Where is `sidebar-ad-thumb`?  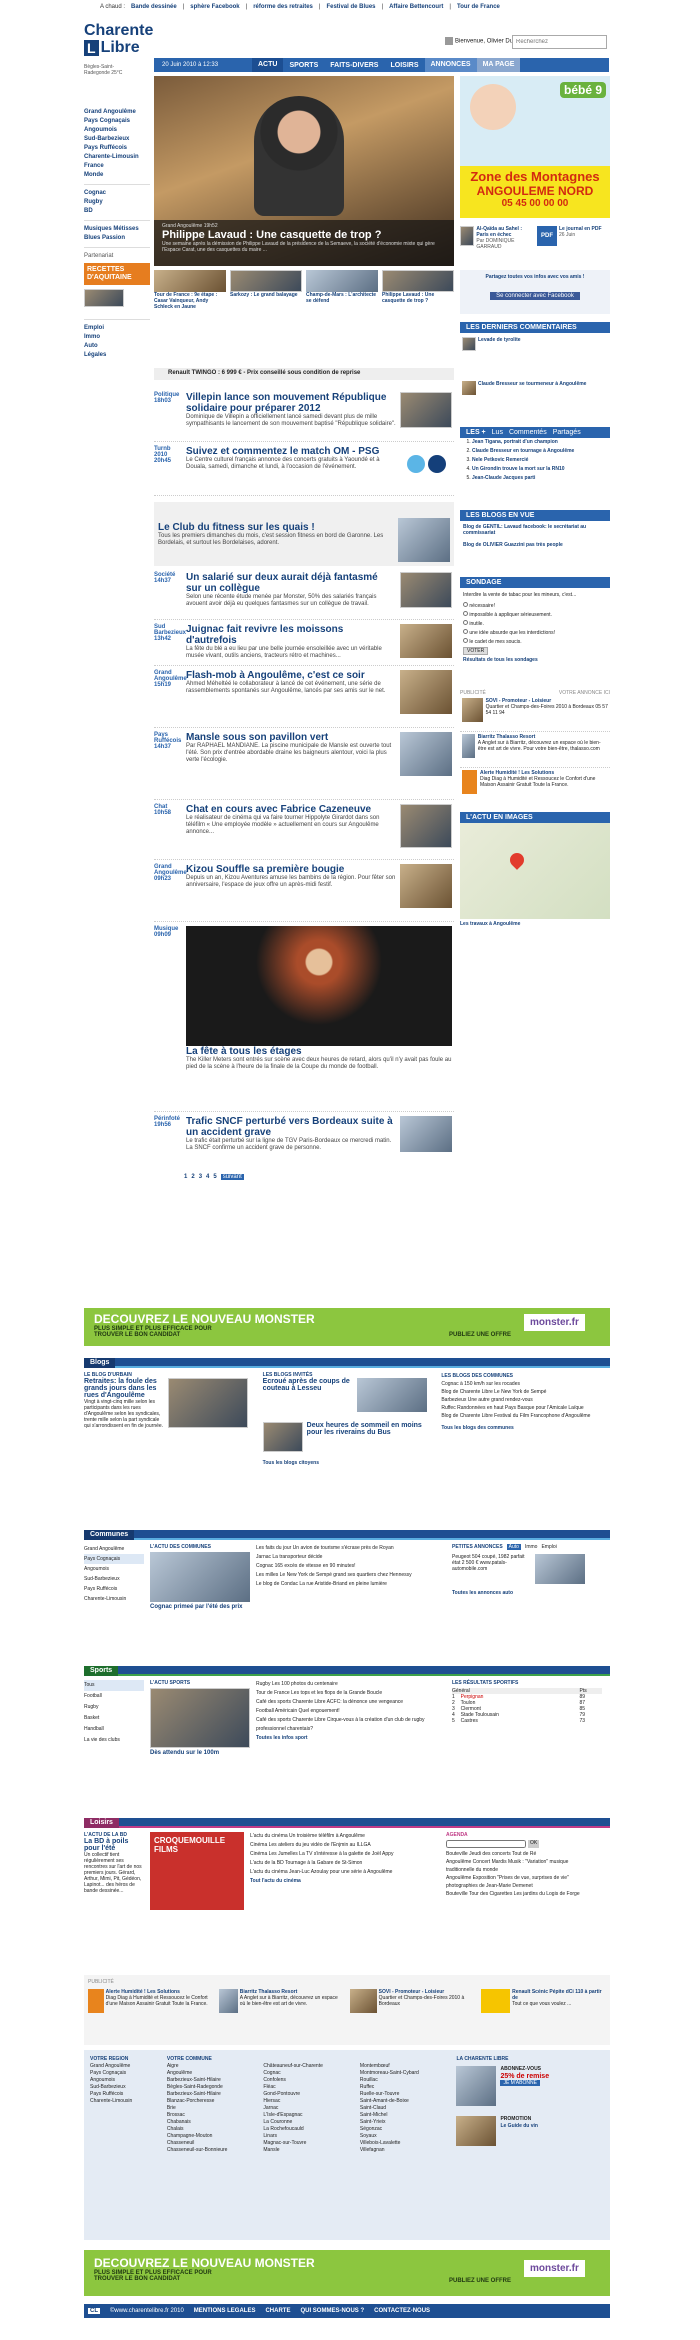 sidebar-ad-thumb is located at coordinates (104, 298).